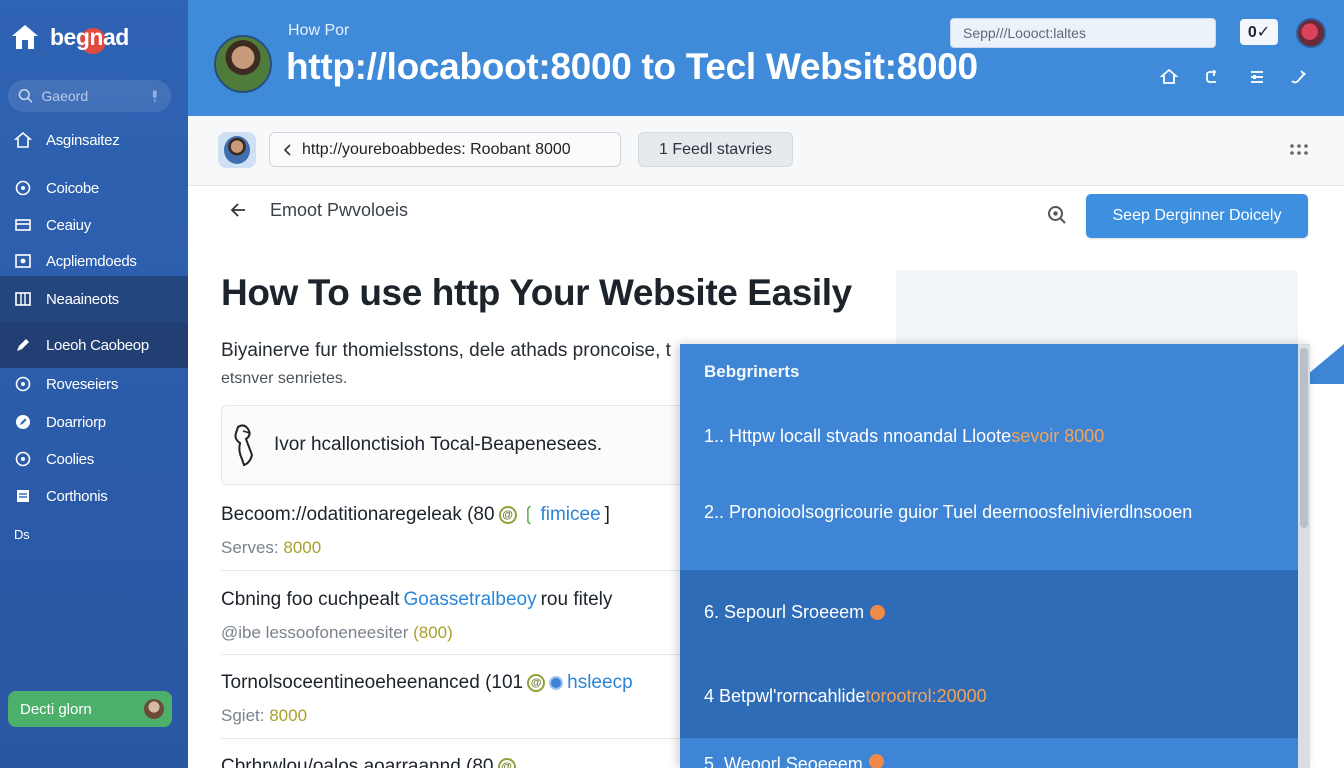  I want to click on scrollbar, so click(1304, 556).